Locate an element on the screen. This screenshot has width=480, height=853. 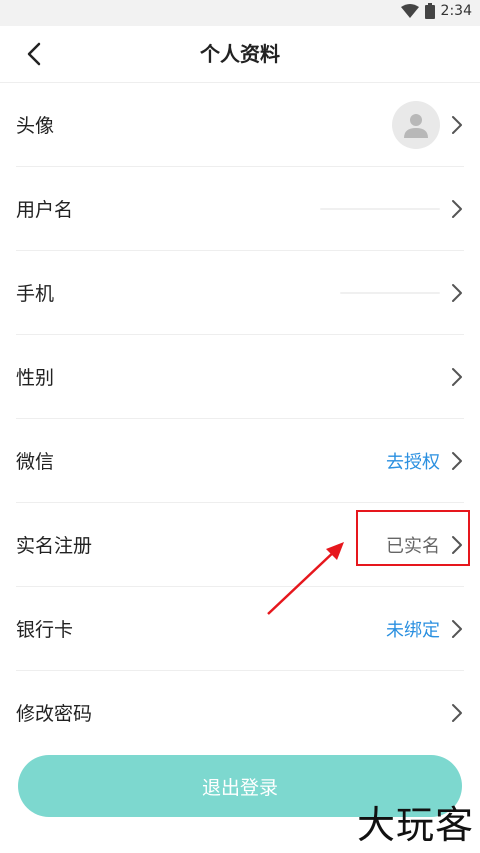
status-icons: 2:34 is located at coordinates (436, 11).